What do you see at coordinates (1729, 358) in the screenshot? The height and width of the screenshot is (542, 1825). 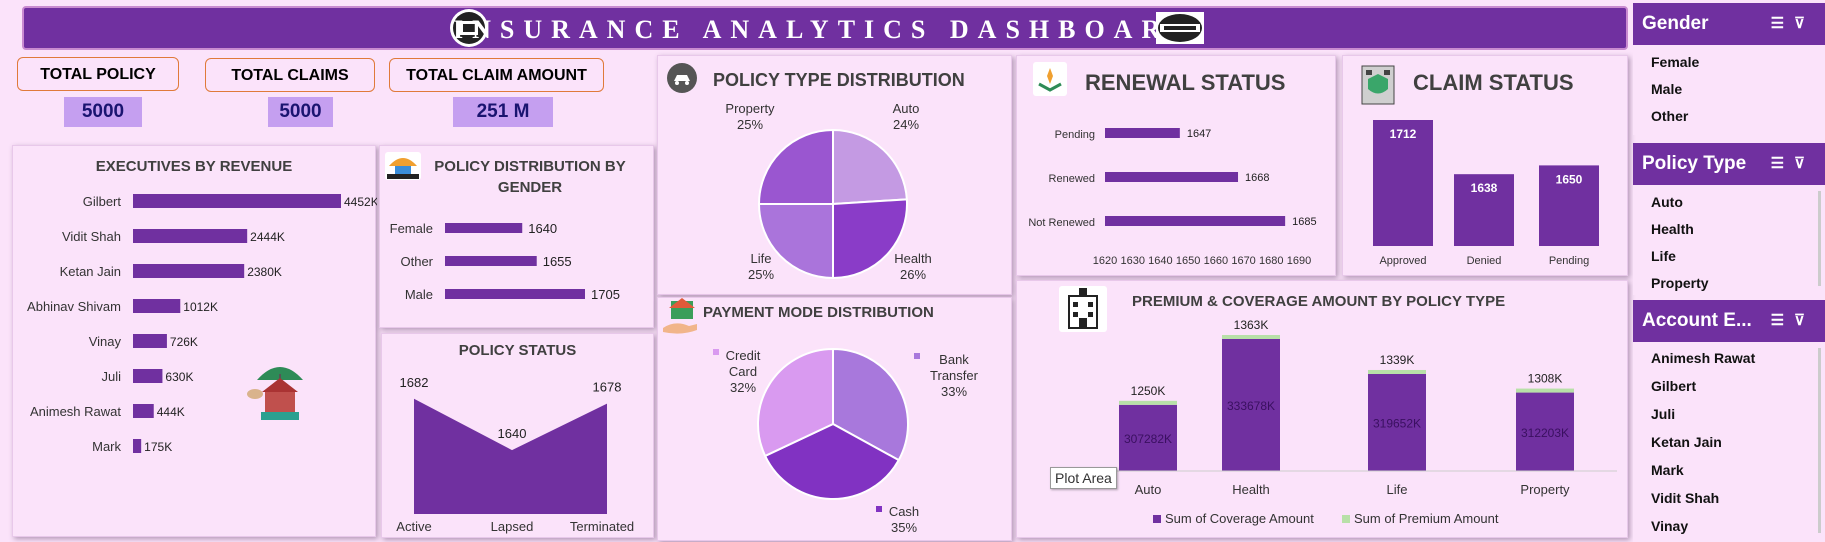 I see `account-slicer-item: Animesh Rawat` at bounding box center [1729, 358].